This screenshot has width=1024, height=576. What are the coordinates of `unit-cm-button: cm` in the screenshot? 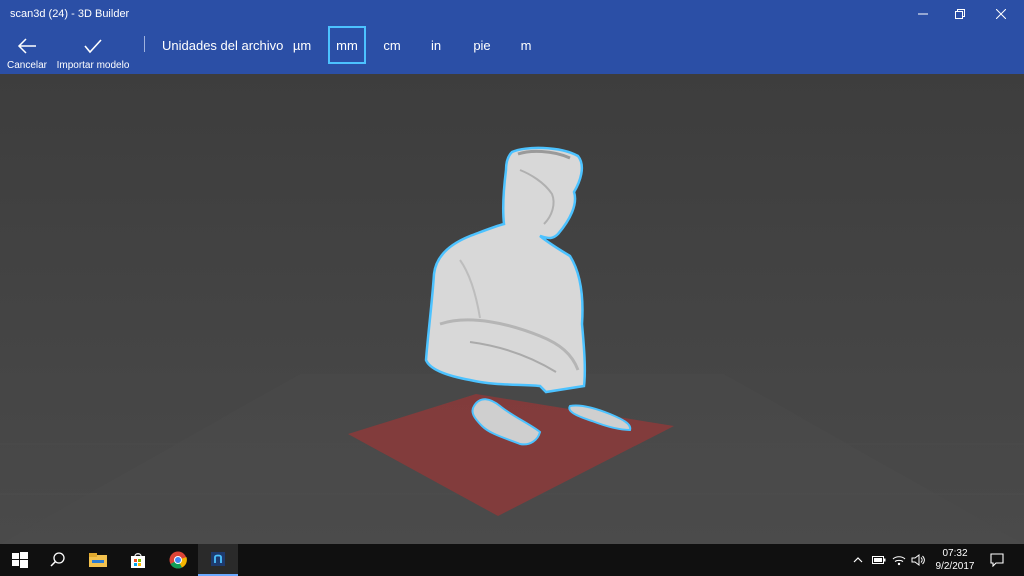 It's located at (392, 45).